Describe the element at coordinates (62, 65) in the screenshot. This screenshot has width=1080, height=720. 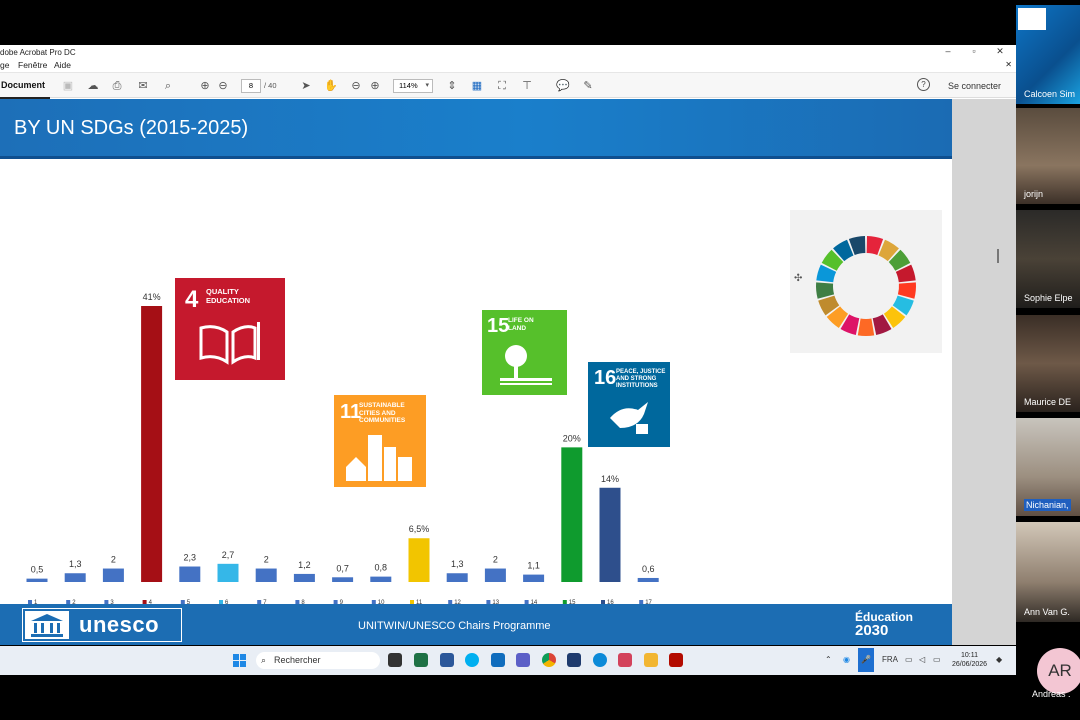
I see `menu-item-help: Aide` at that location.